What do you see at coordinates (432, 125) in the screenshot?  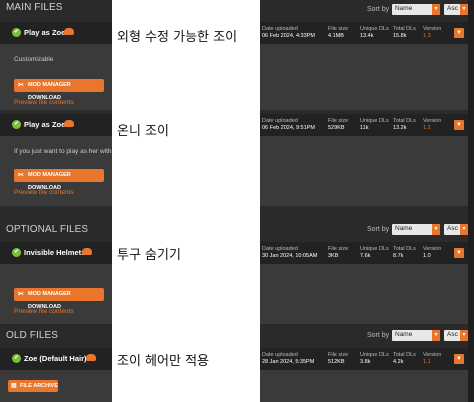 I see `version: Version 1.2` at bounding box center [432, 125].